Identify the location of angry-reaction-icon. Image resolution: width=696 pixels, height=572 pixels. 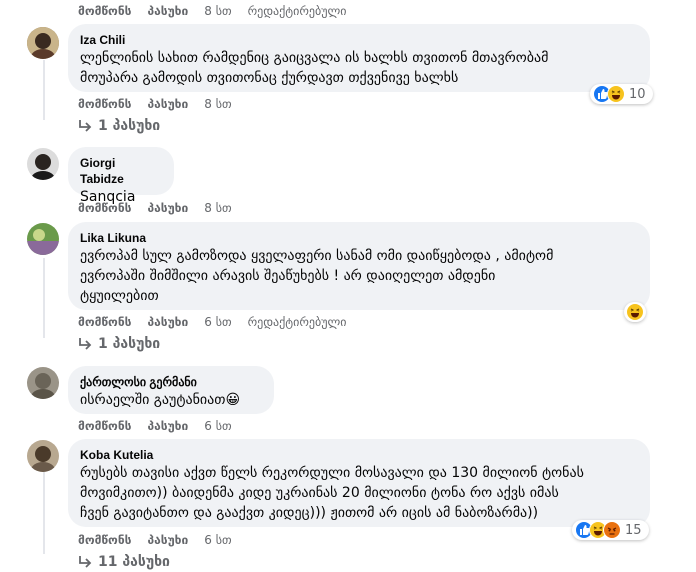
(612, 530).